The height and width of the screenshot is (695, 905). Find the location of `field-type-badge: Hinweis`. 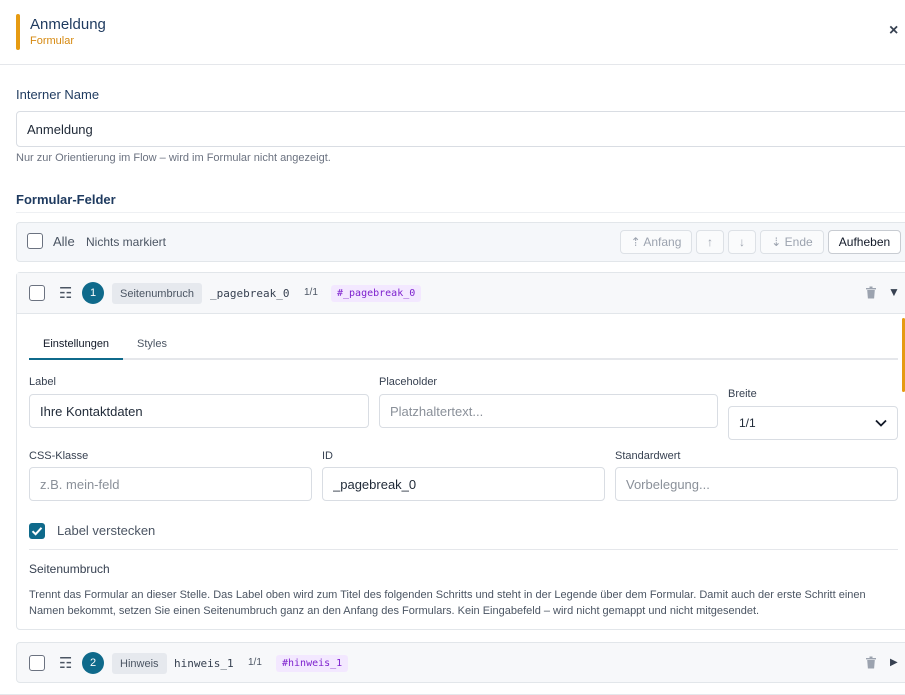

field-type-badge: Hinweis is located at coordinates (139, 663).